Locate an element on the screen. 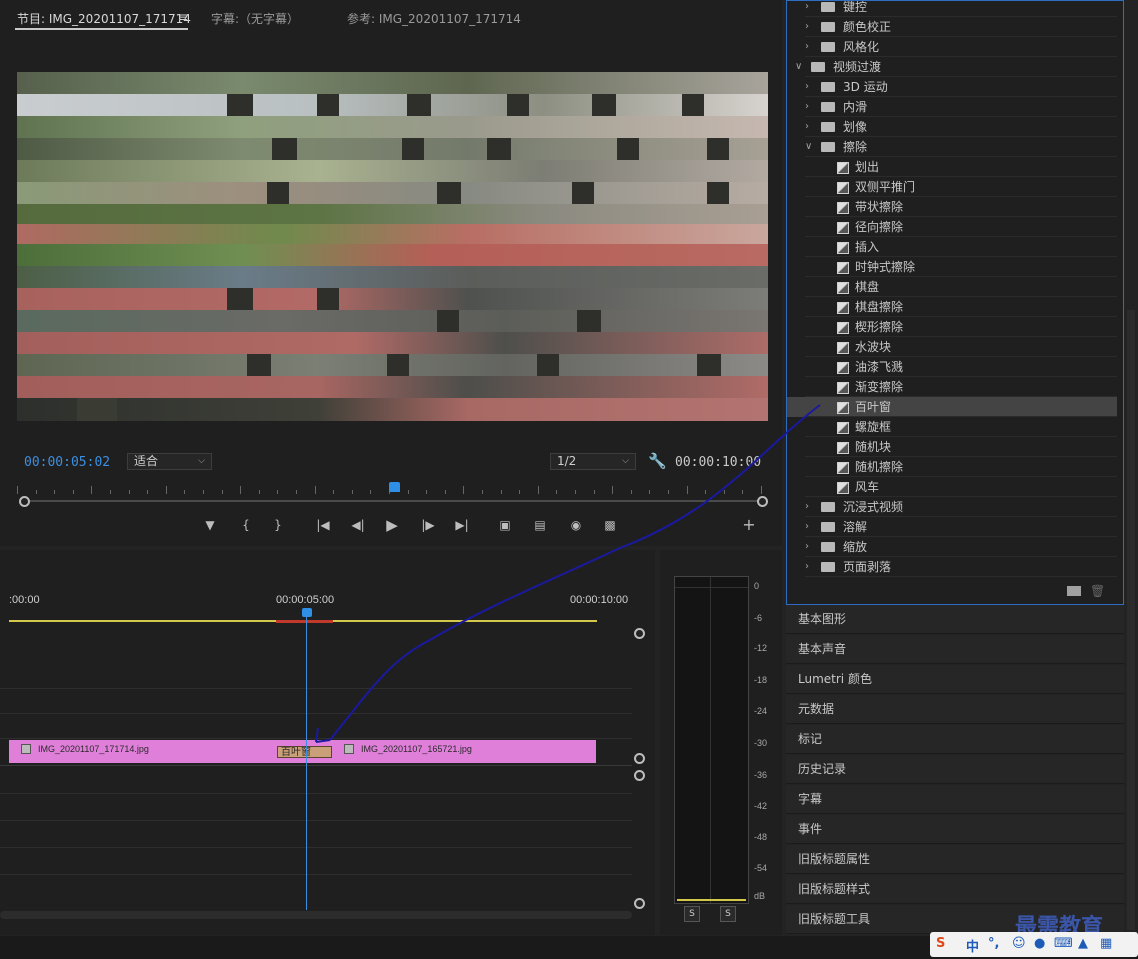 The image size is (1138, 959). microphone-icon: ● is located at coordinates (1039, 943).